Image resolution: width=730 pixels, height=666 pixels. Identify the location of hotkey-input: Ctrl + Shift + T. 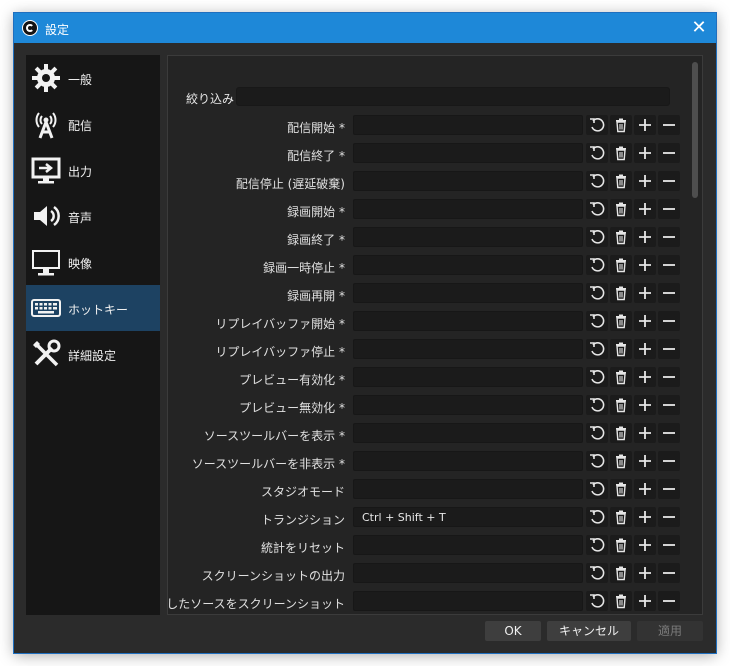
(468, 517).